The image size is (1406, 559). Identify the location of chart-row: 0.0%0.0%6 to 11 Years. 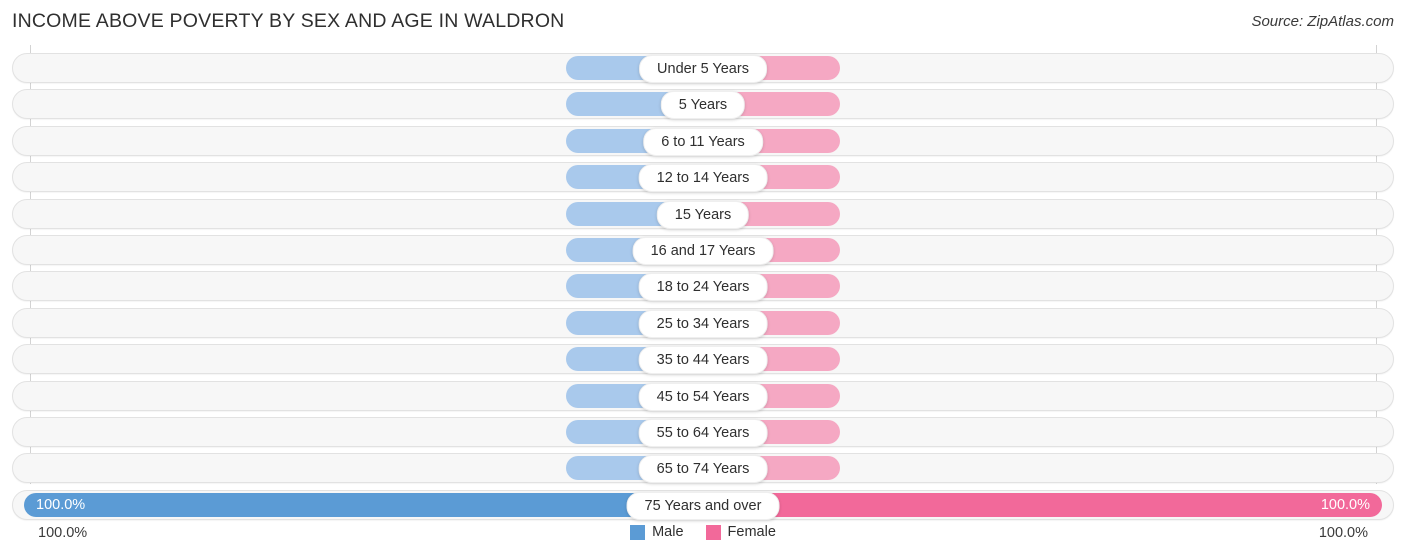
(703, 140).